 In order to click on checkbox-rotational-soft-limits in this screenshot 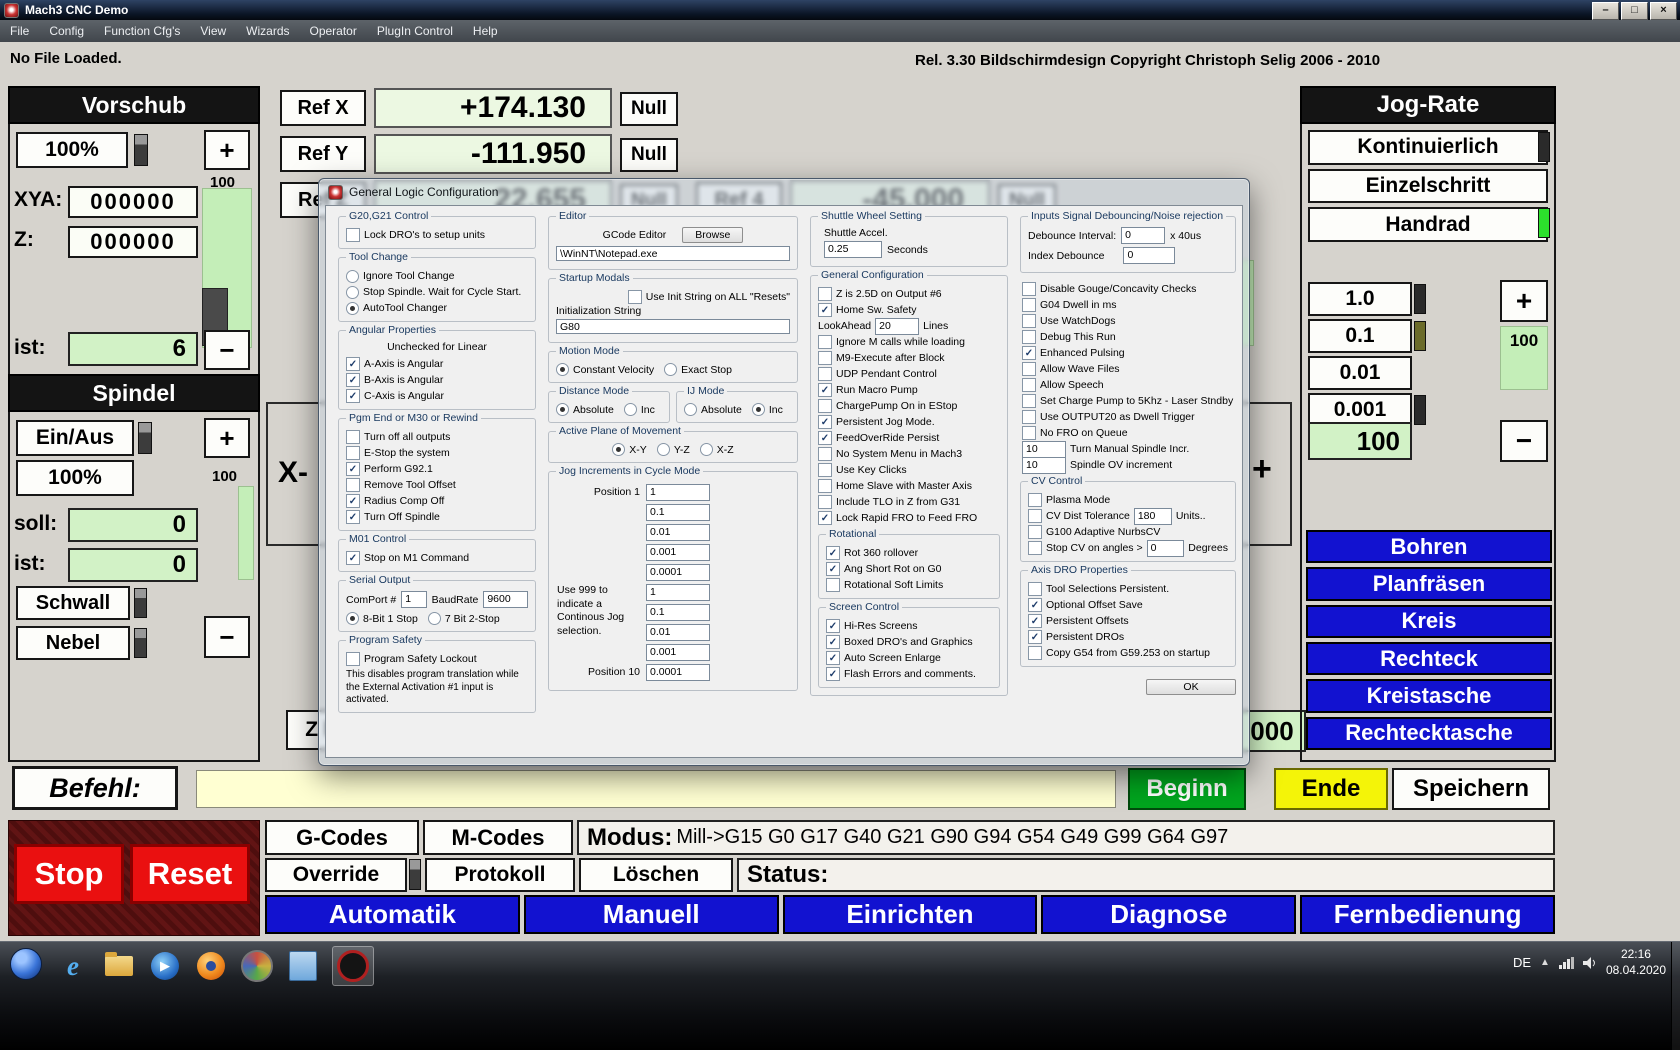, I will do `click(833, 585)`.